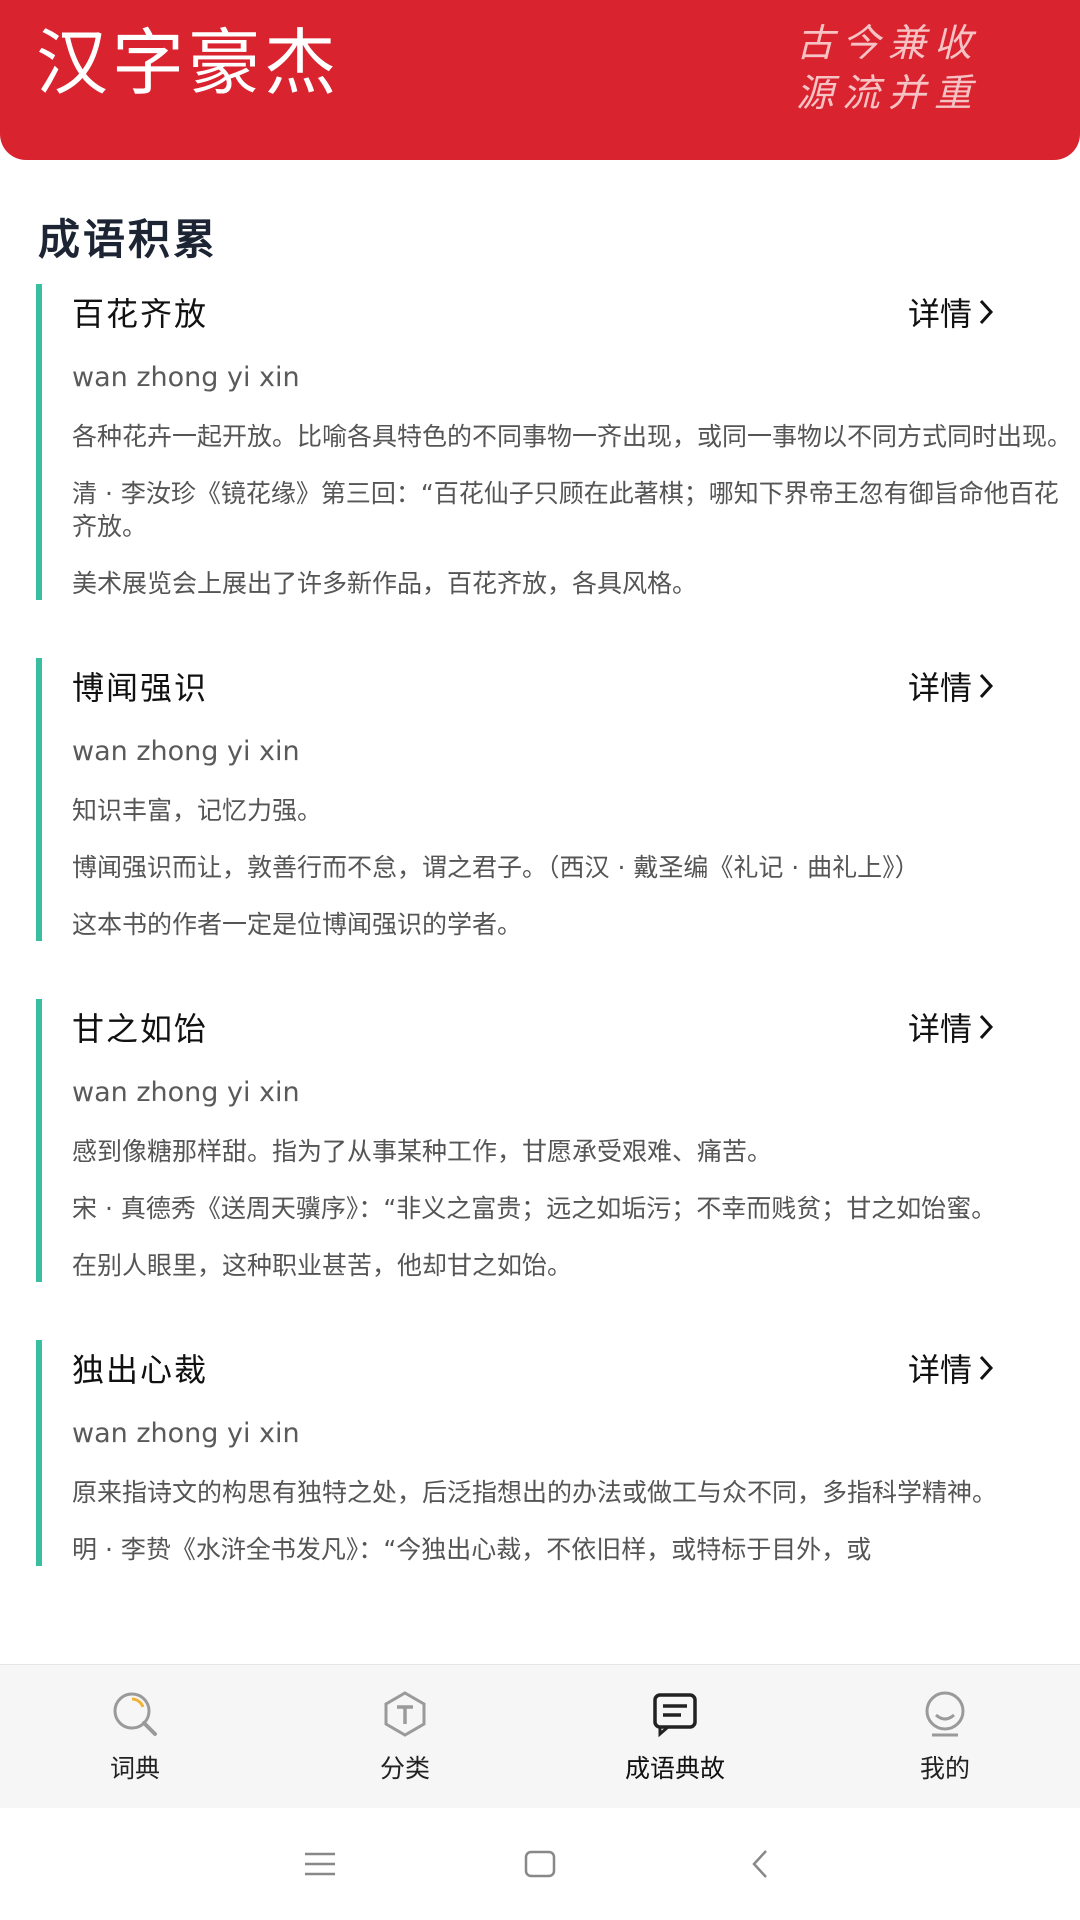 This screenshot has height=1920, width=1080. What do you see at coordinates (535, 1492) in the screenshot?
I see `idiom-meaning: 原来指诗文的构思有独特之处，后泛指想出的办法或做工与众不同，多指科学精神。` at bounding box center [535, 1492].